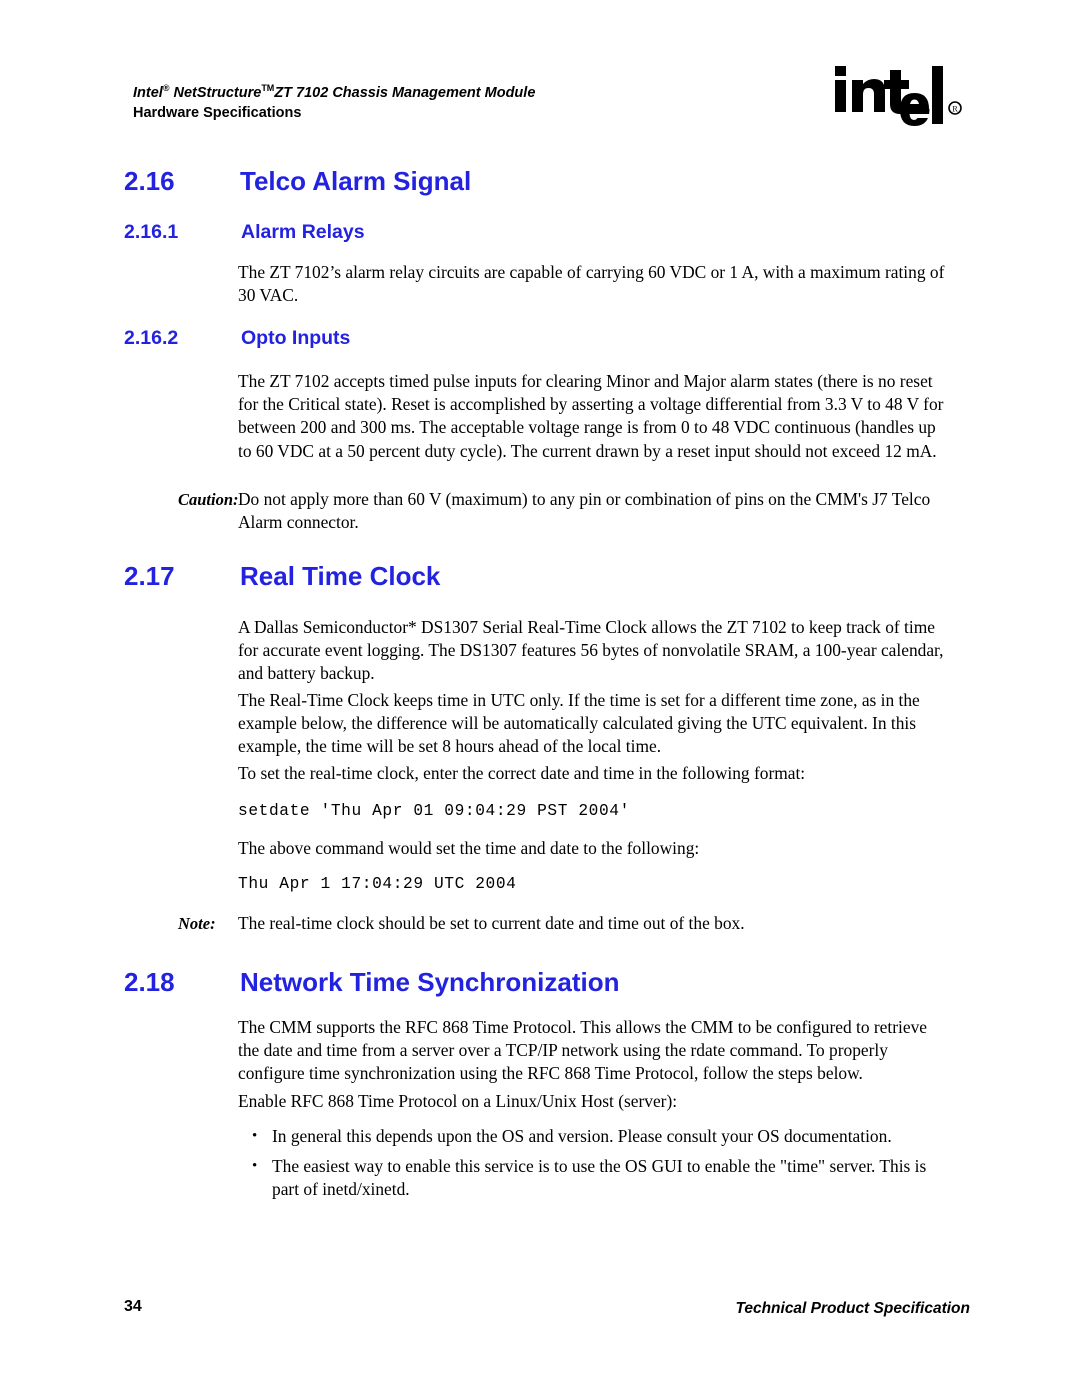 The width and height of the screenshot is (1080, 1397). What do you see at coordinates (430, 982) in the screenshot?
I see `heading-2-18-title: Network Time Synchronization` at bounding box center [430, 982].